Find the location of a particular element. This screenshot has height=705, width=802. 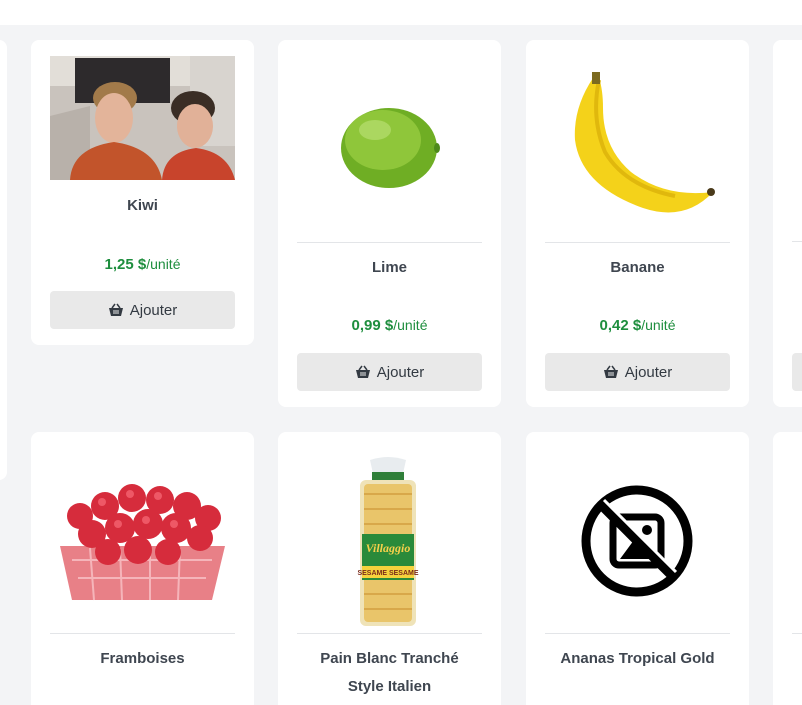

bread-brand: Villaggio is located at coordinates (388, 548).